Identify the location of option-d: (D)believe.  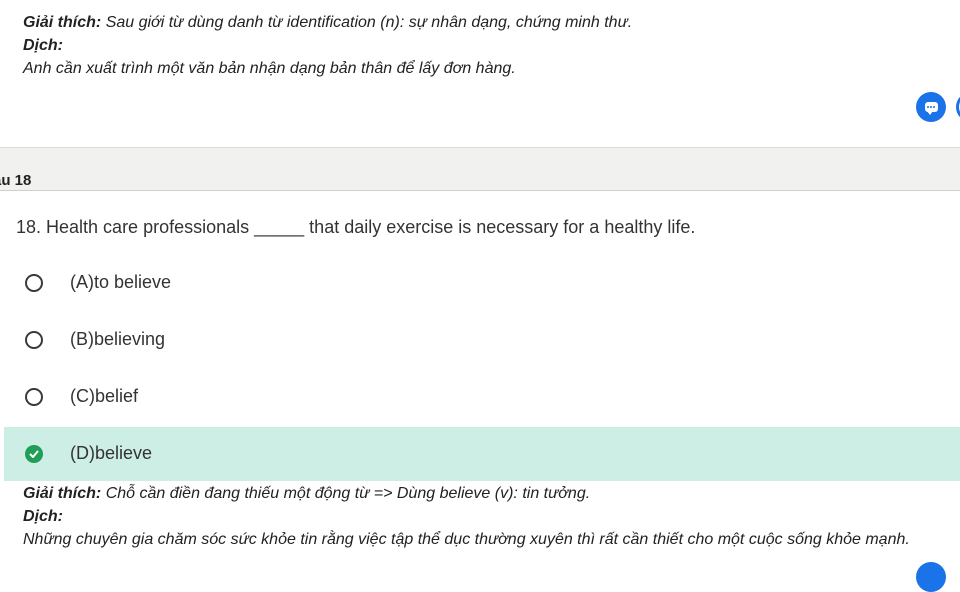
(482, 454).